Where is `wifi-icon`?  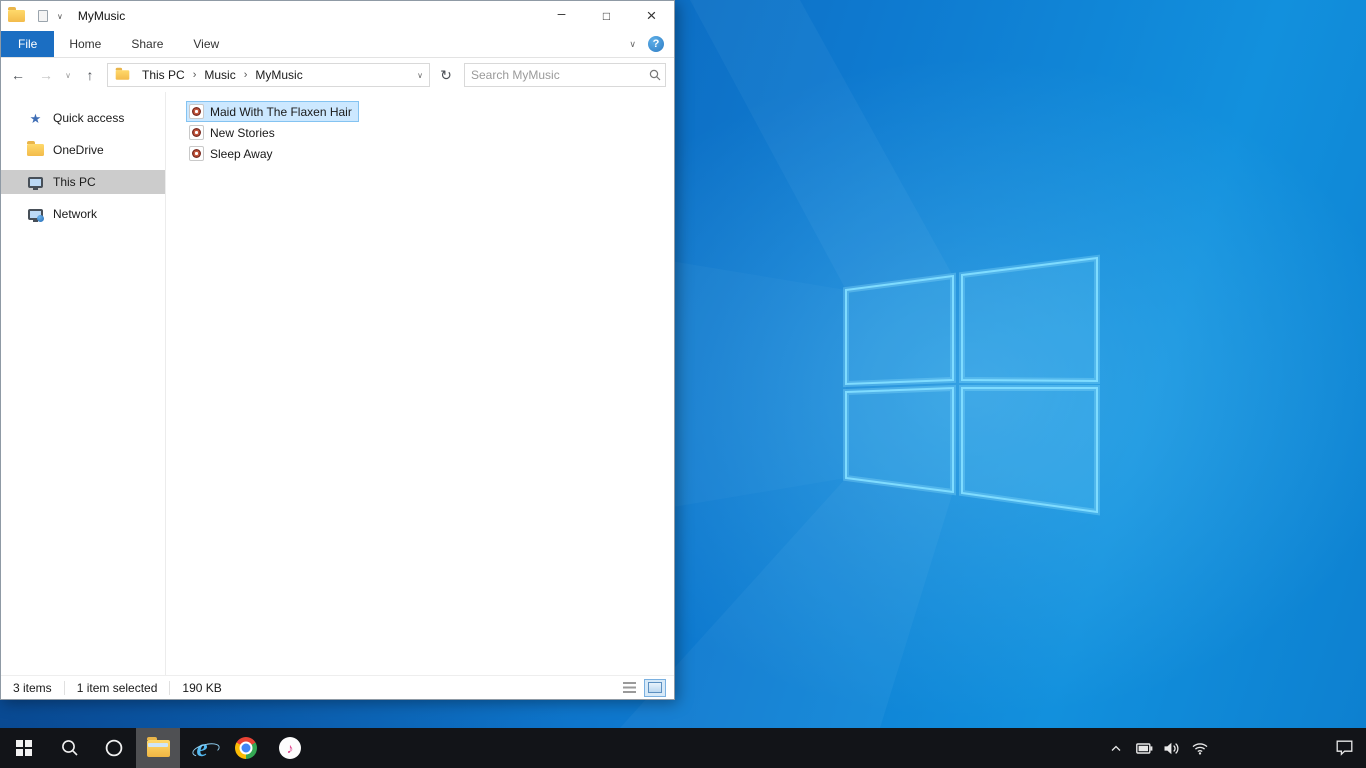 wifi-icon is located at coordinates (1200, 748).